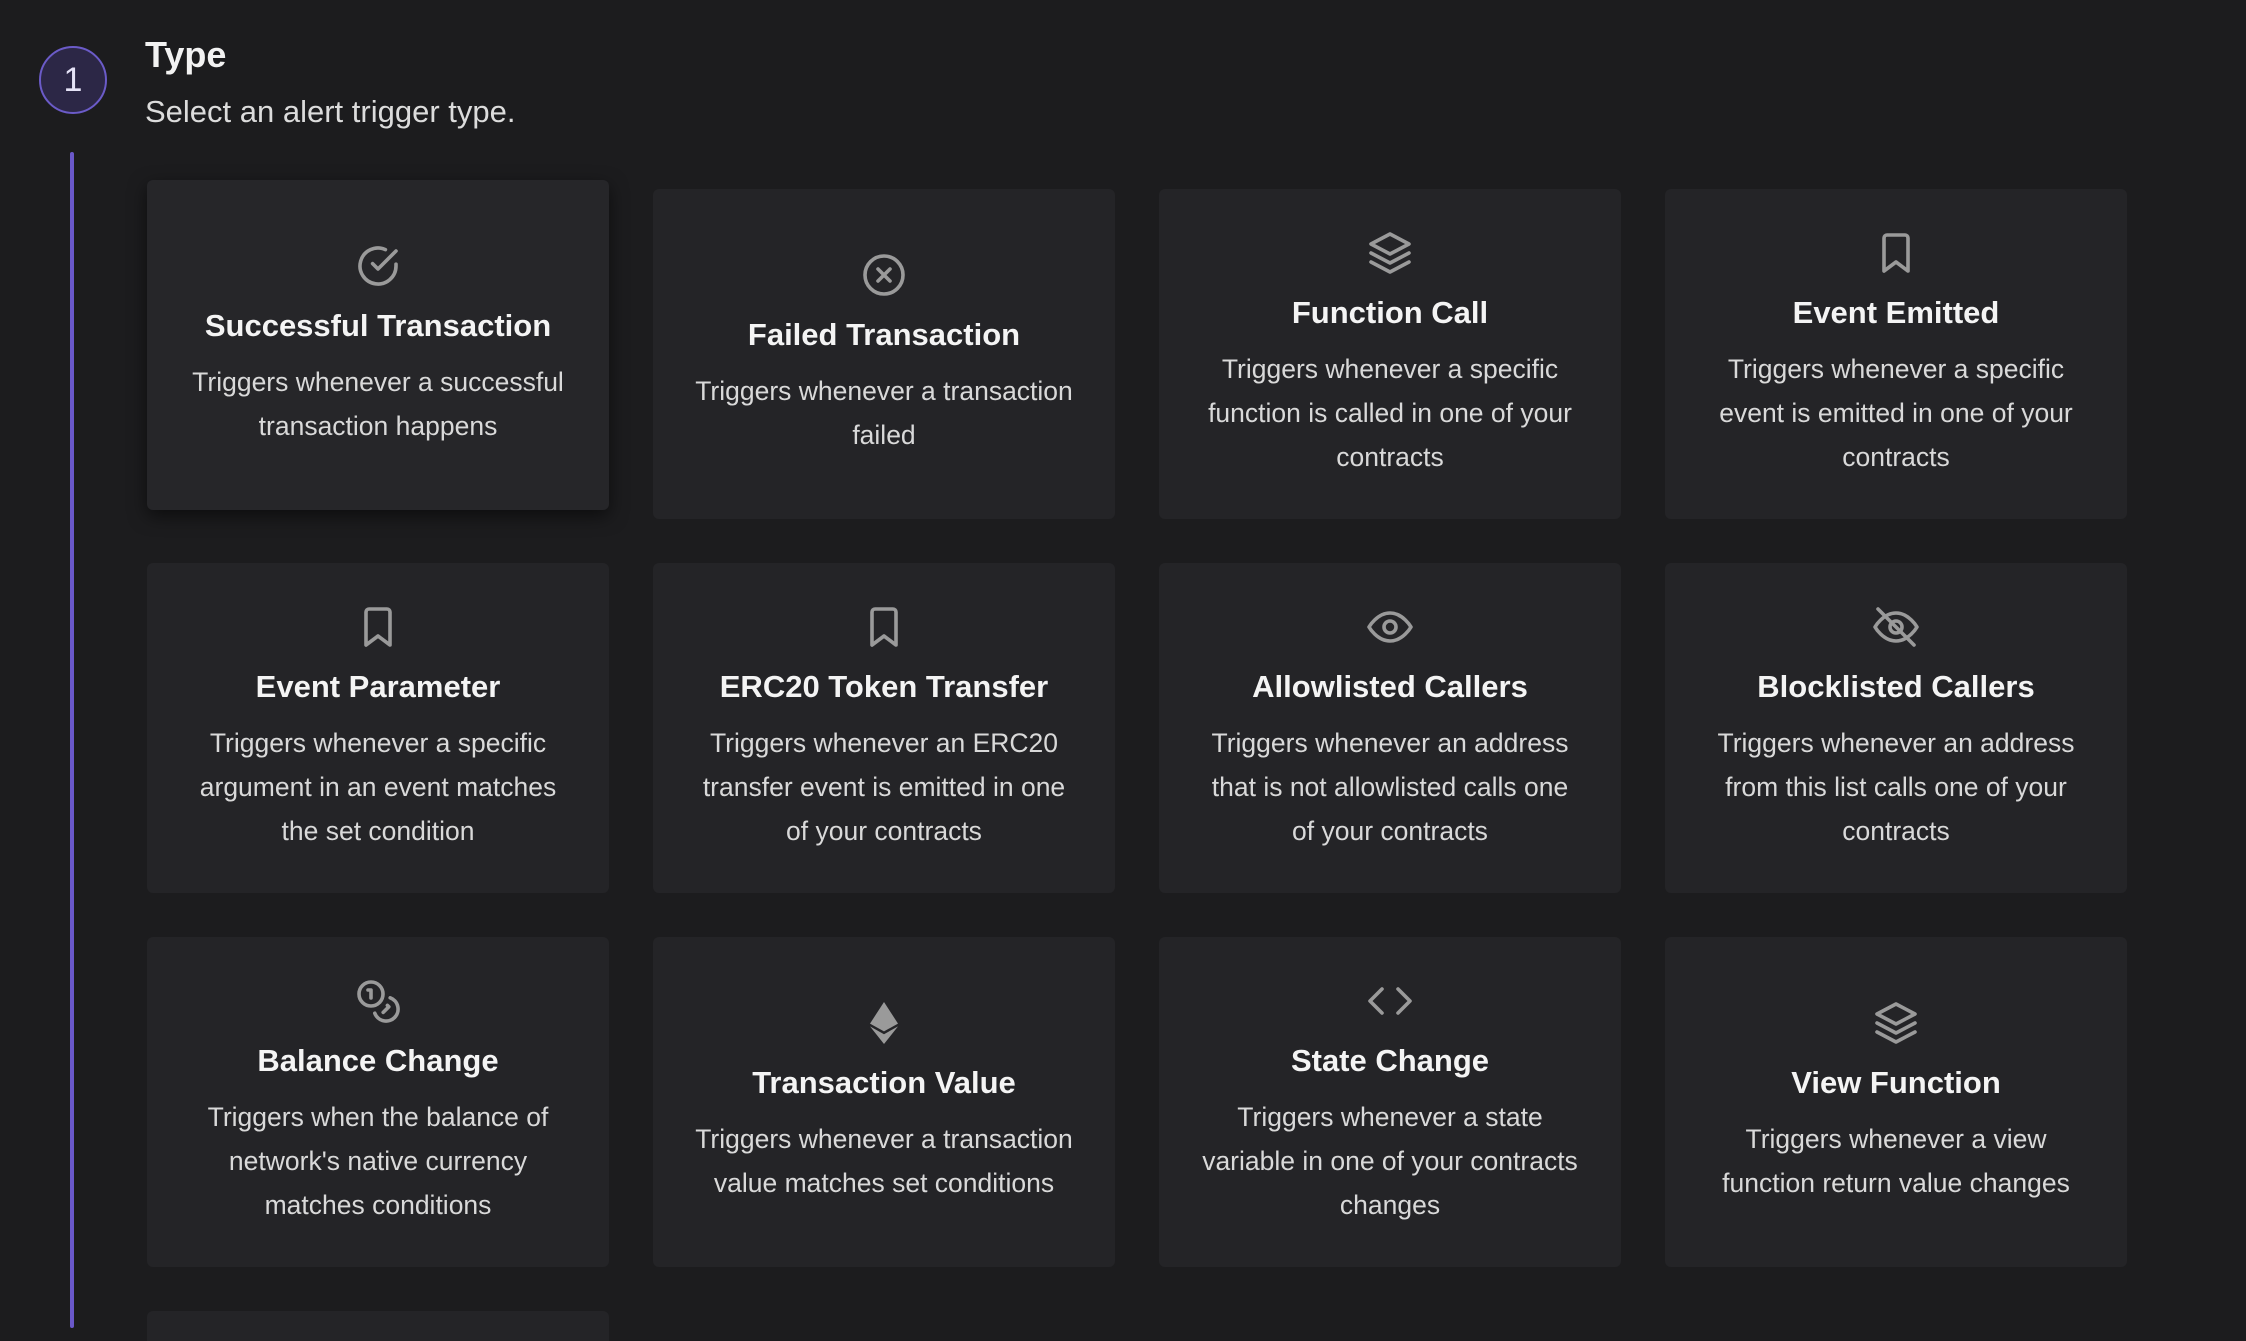  What do you see at coordinates (884, 334) in the screenshot?
I see `card-title: Failed Transaction` at bounding box center [884, 334].